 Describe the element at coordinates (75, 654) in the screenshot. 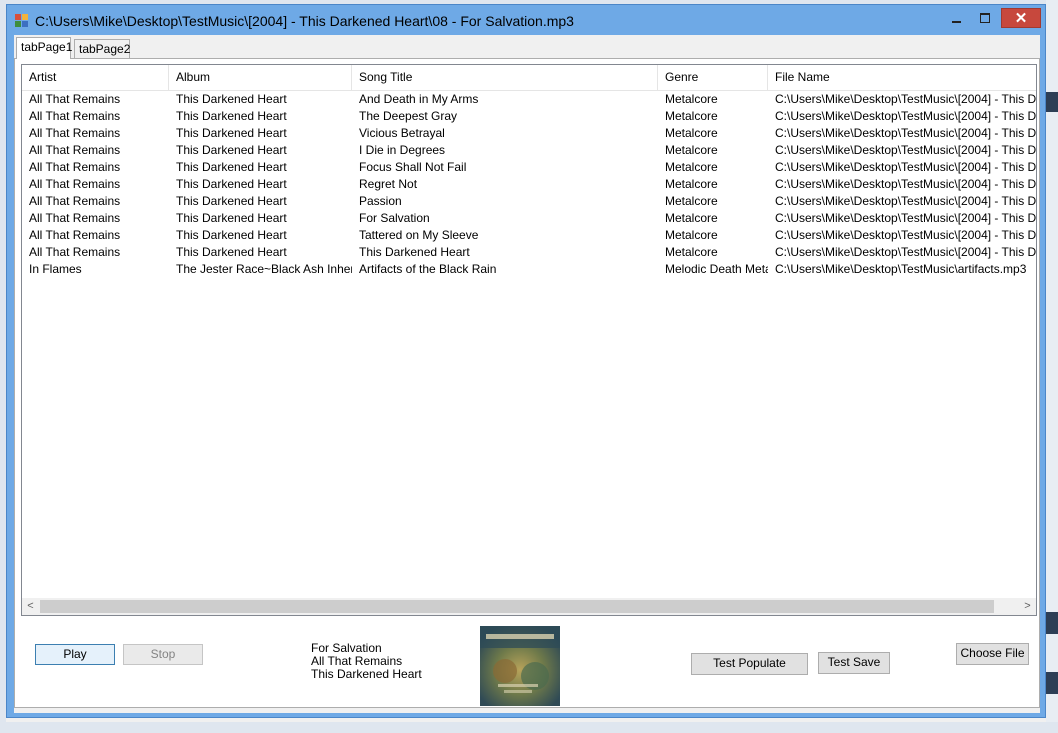

I see `play-button: Play` at that location.